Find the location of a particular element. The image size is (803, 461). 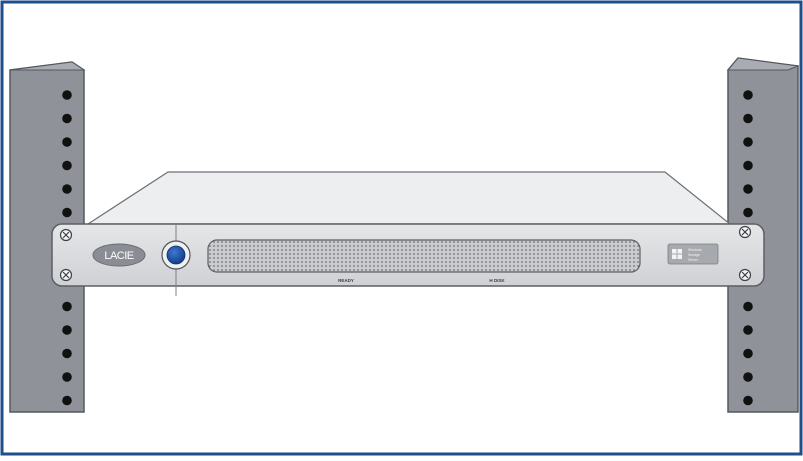

brand-logo-text: LACIE is located at coordinates (118, 256).